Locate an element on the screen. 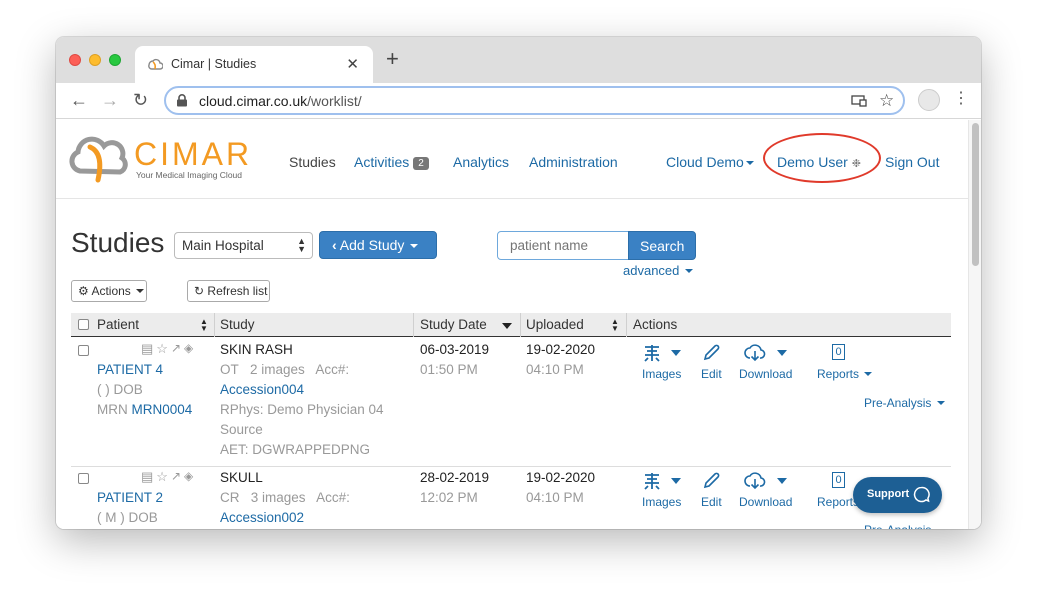 This screenshot has height=604, width=1037. maximize-window-button is located at coordinates (115, 60).